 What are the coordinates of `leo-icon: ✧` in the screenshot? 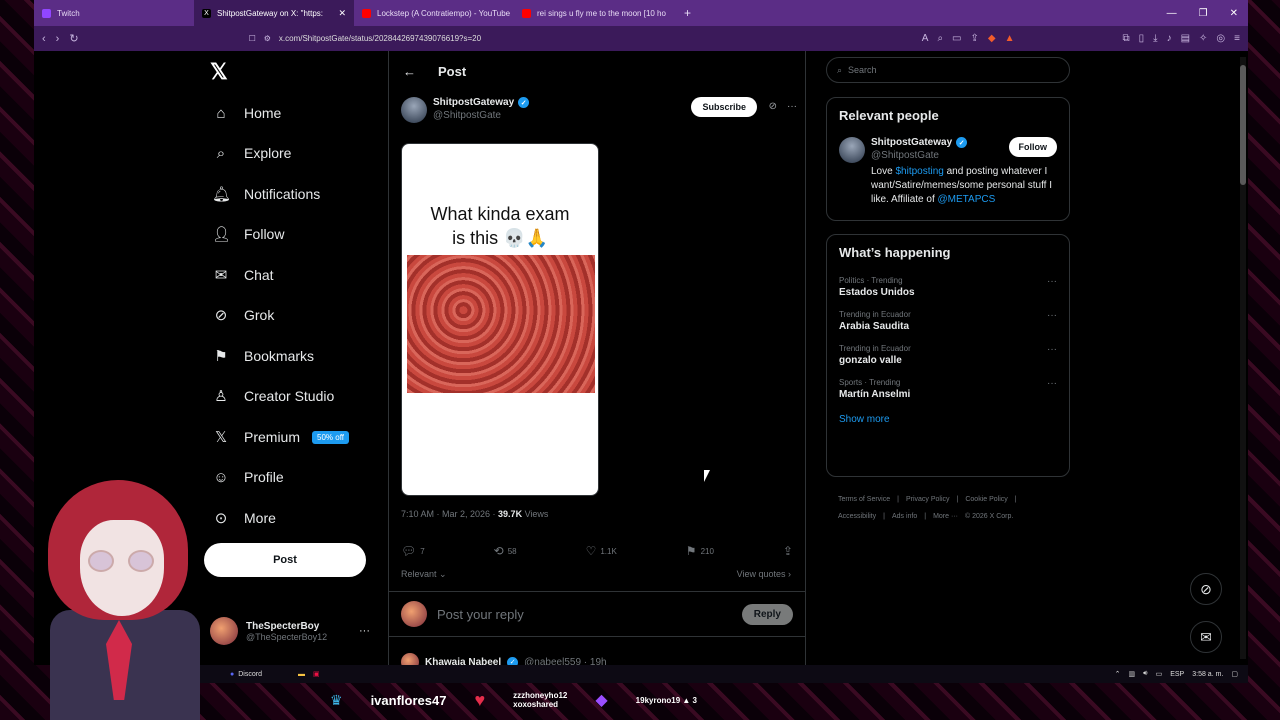 It's located at (1203, 38).